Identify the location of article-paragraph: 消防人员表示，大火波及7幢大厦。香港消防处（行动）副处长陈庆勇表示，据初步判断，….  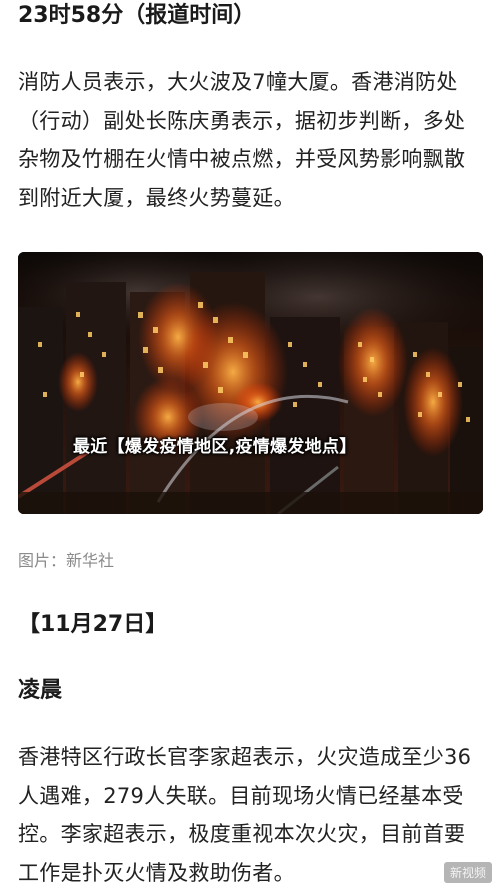
(242, 140).